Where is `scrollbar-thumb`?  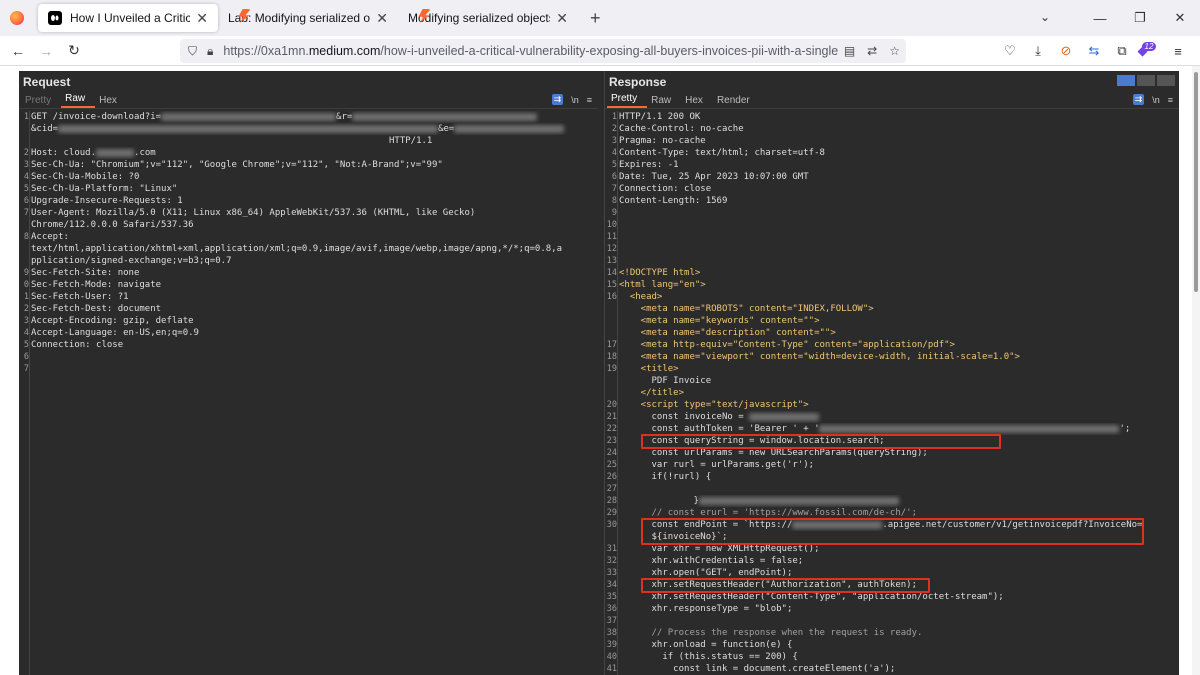
scrollbar-thumb is located at coordinates (1196, 182).